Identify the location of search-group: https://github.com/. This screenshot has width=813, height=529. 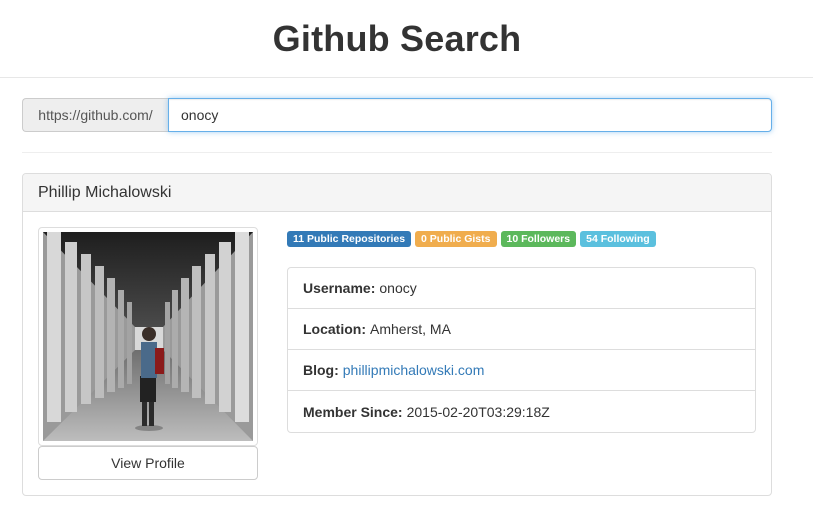
(397, 115).